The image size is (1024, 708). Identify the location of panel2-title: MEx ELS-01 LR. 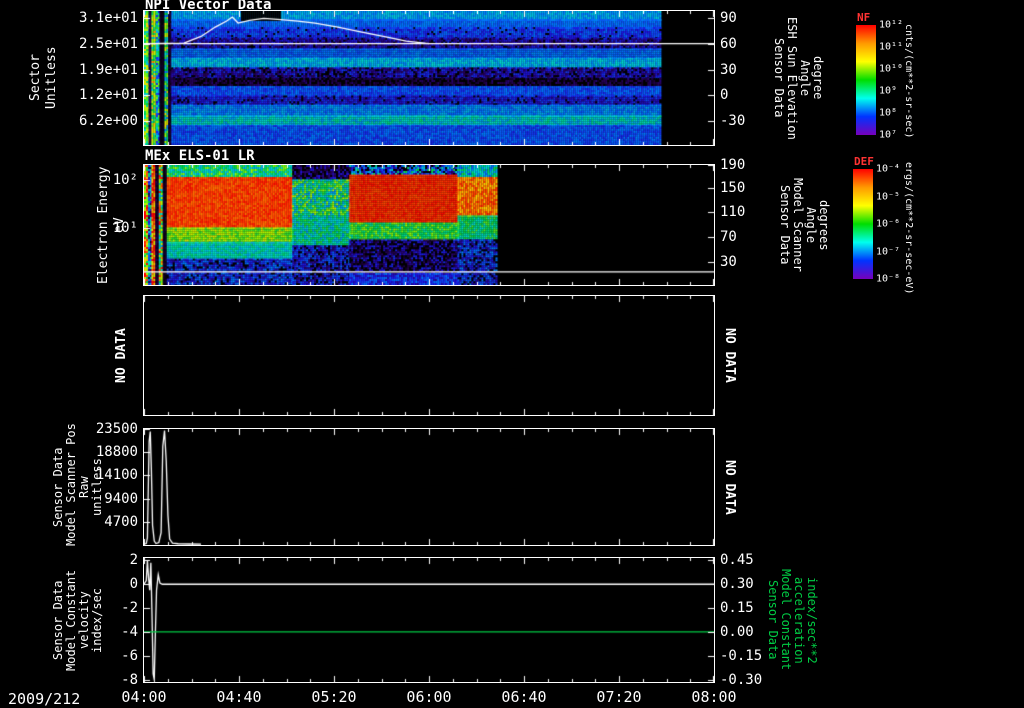
(200, 156).